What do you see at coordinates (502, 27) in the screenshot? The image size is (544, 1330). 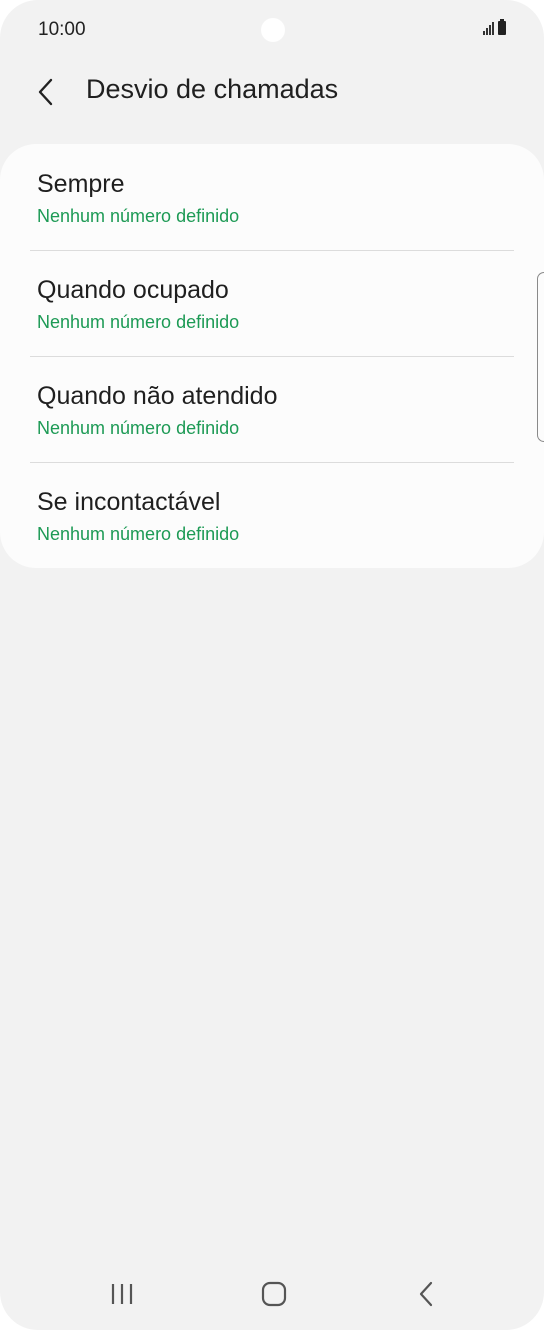 I see `battery-icon` at bounding box center [502, 27].